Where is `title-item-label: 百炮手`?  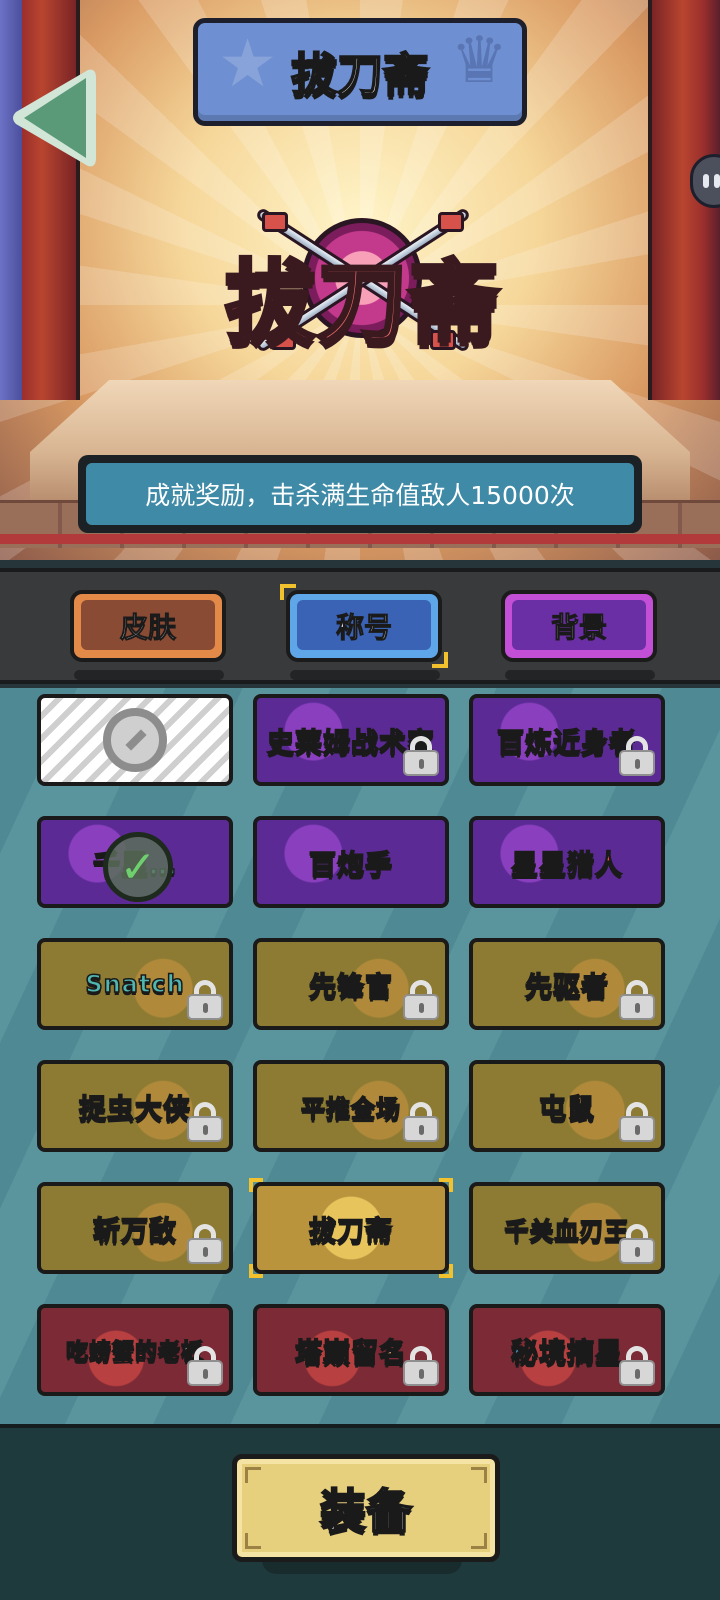
title-item-label: 百炮手 is located at coordinates (350, 865).